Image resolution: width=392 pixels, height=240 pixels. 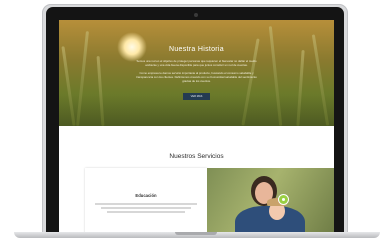 I want to click on hero-more-button: VER MAS, so click(x=196, y=96).